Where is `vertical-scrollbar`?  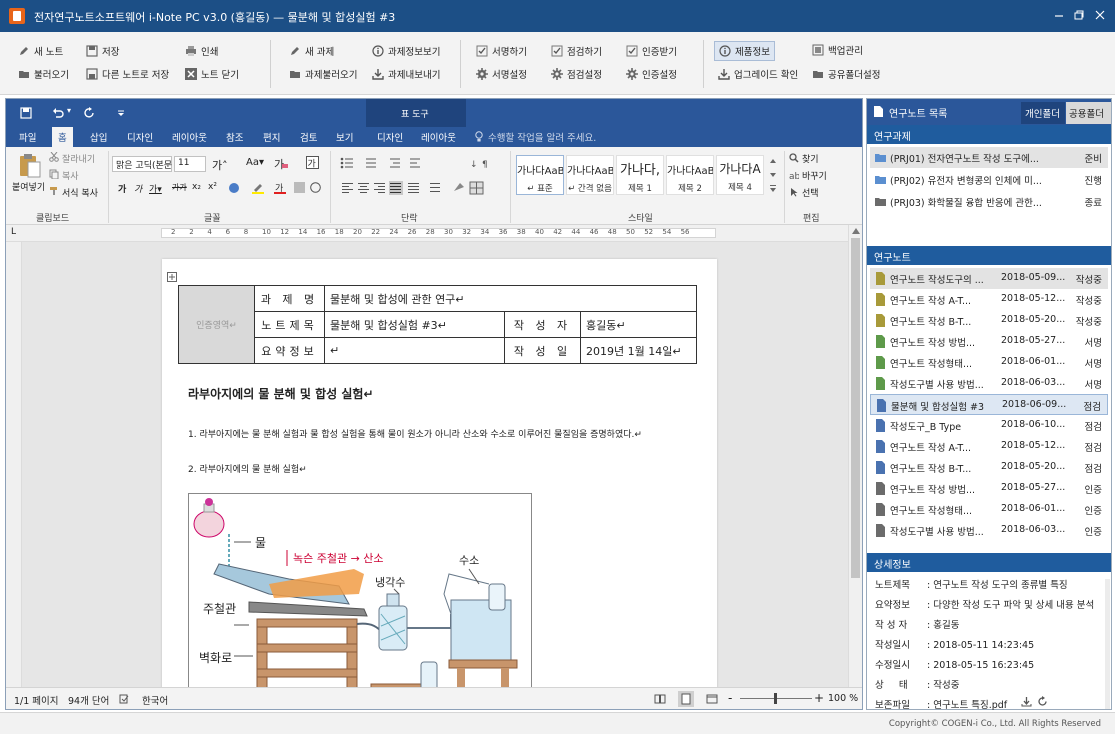 vertical-scrollbar is located at coordinates (855, 456).